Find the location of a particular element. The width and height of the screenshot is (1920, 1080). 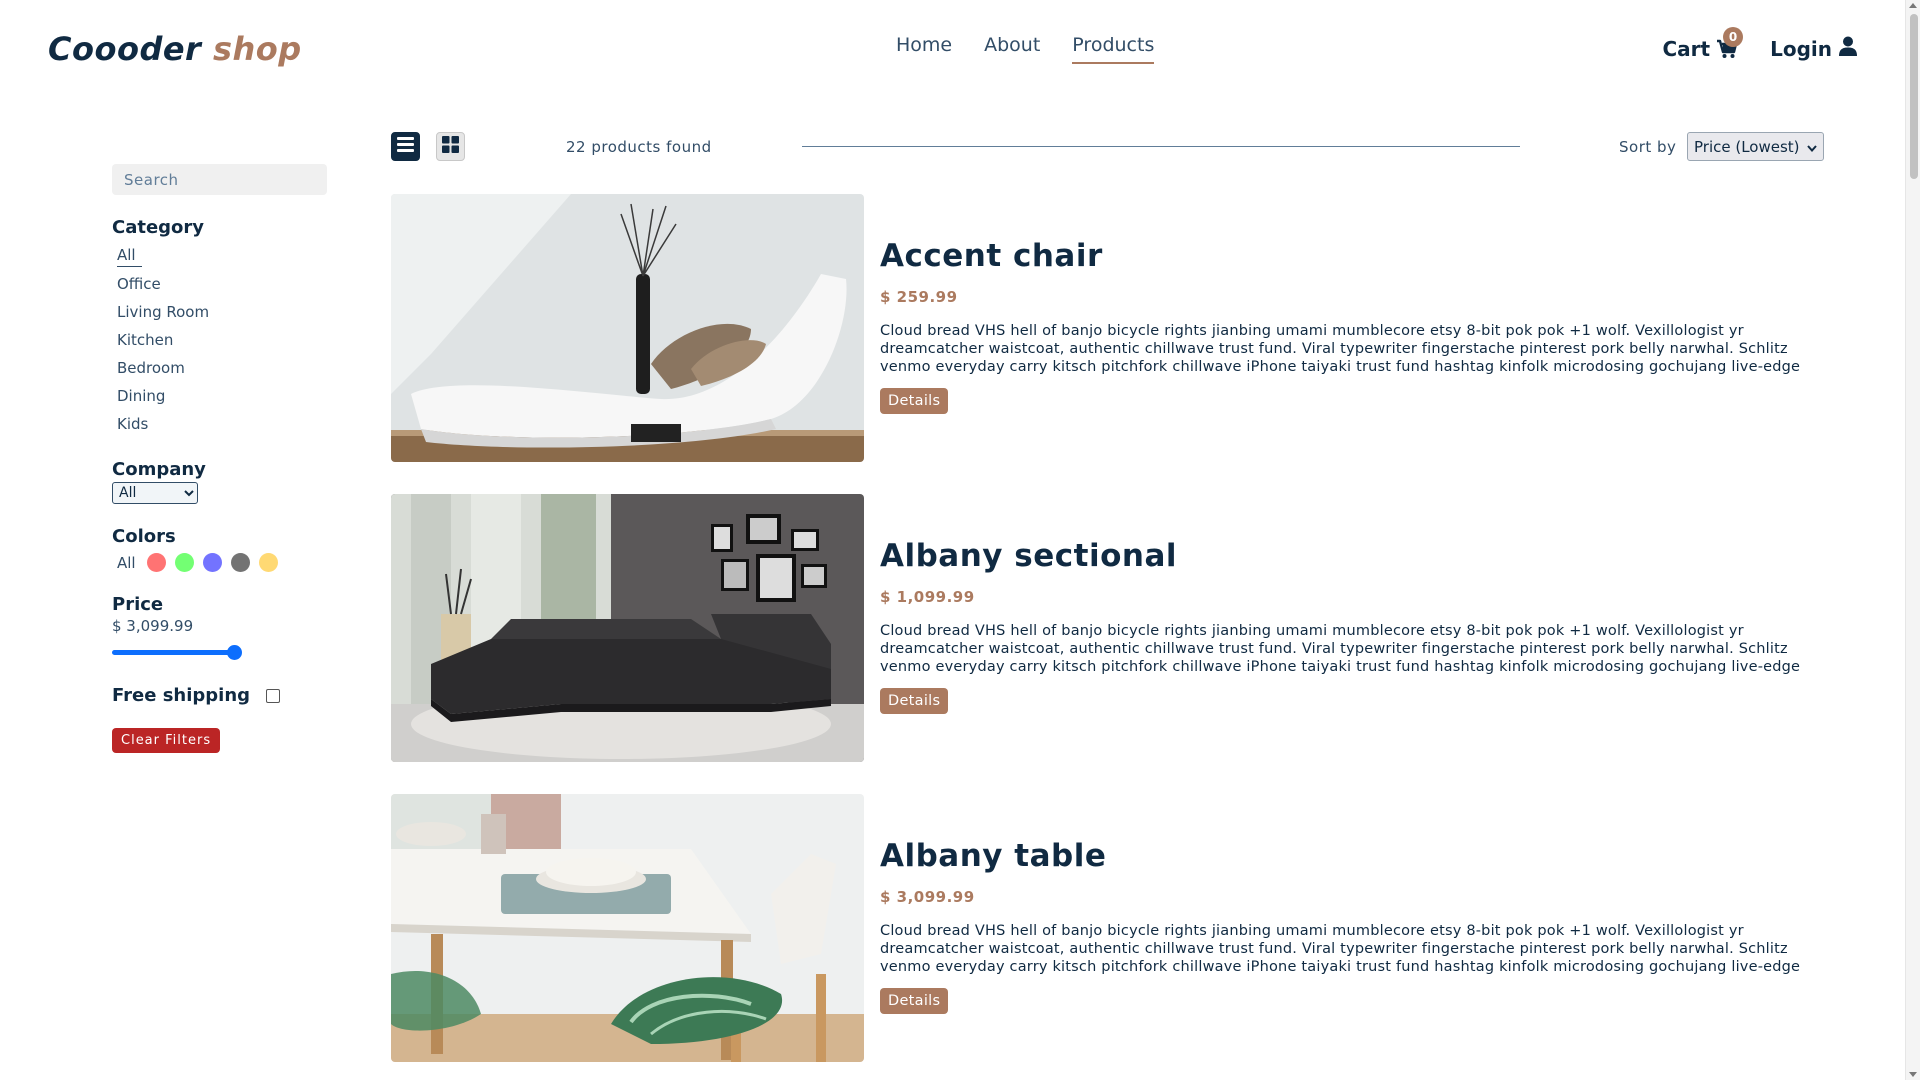

colors-title: Colors is located at coordinates (144, 536).